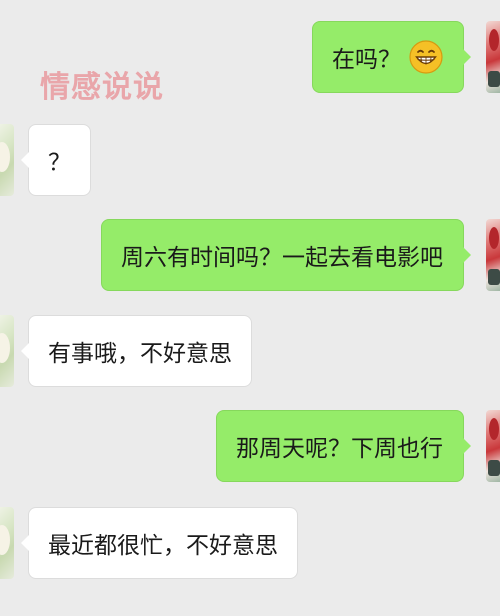 The height and width of the screenshot is (616, 500). What do you see at coordinates (59, 163) in the screenshot?
I see `message-text: ？` at bounding box center [59, 163].